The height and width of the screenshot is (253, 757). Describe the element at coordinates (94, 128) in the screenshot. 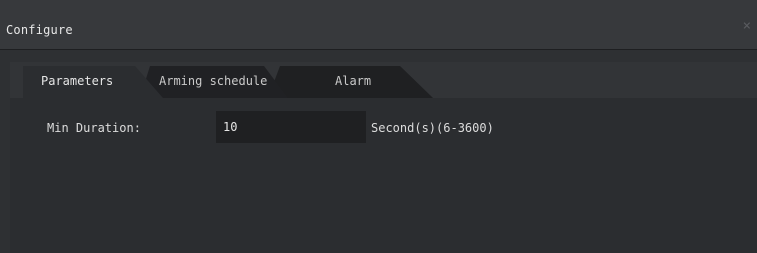

I see `min-duration-label: Min Duration:` at that location.